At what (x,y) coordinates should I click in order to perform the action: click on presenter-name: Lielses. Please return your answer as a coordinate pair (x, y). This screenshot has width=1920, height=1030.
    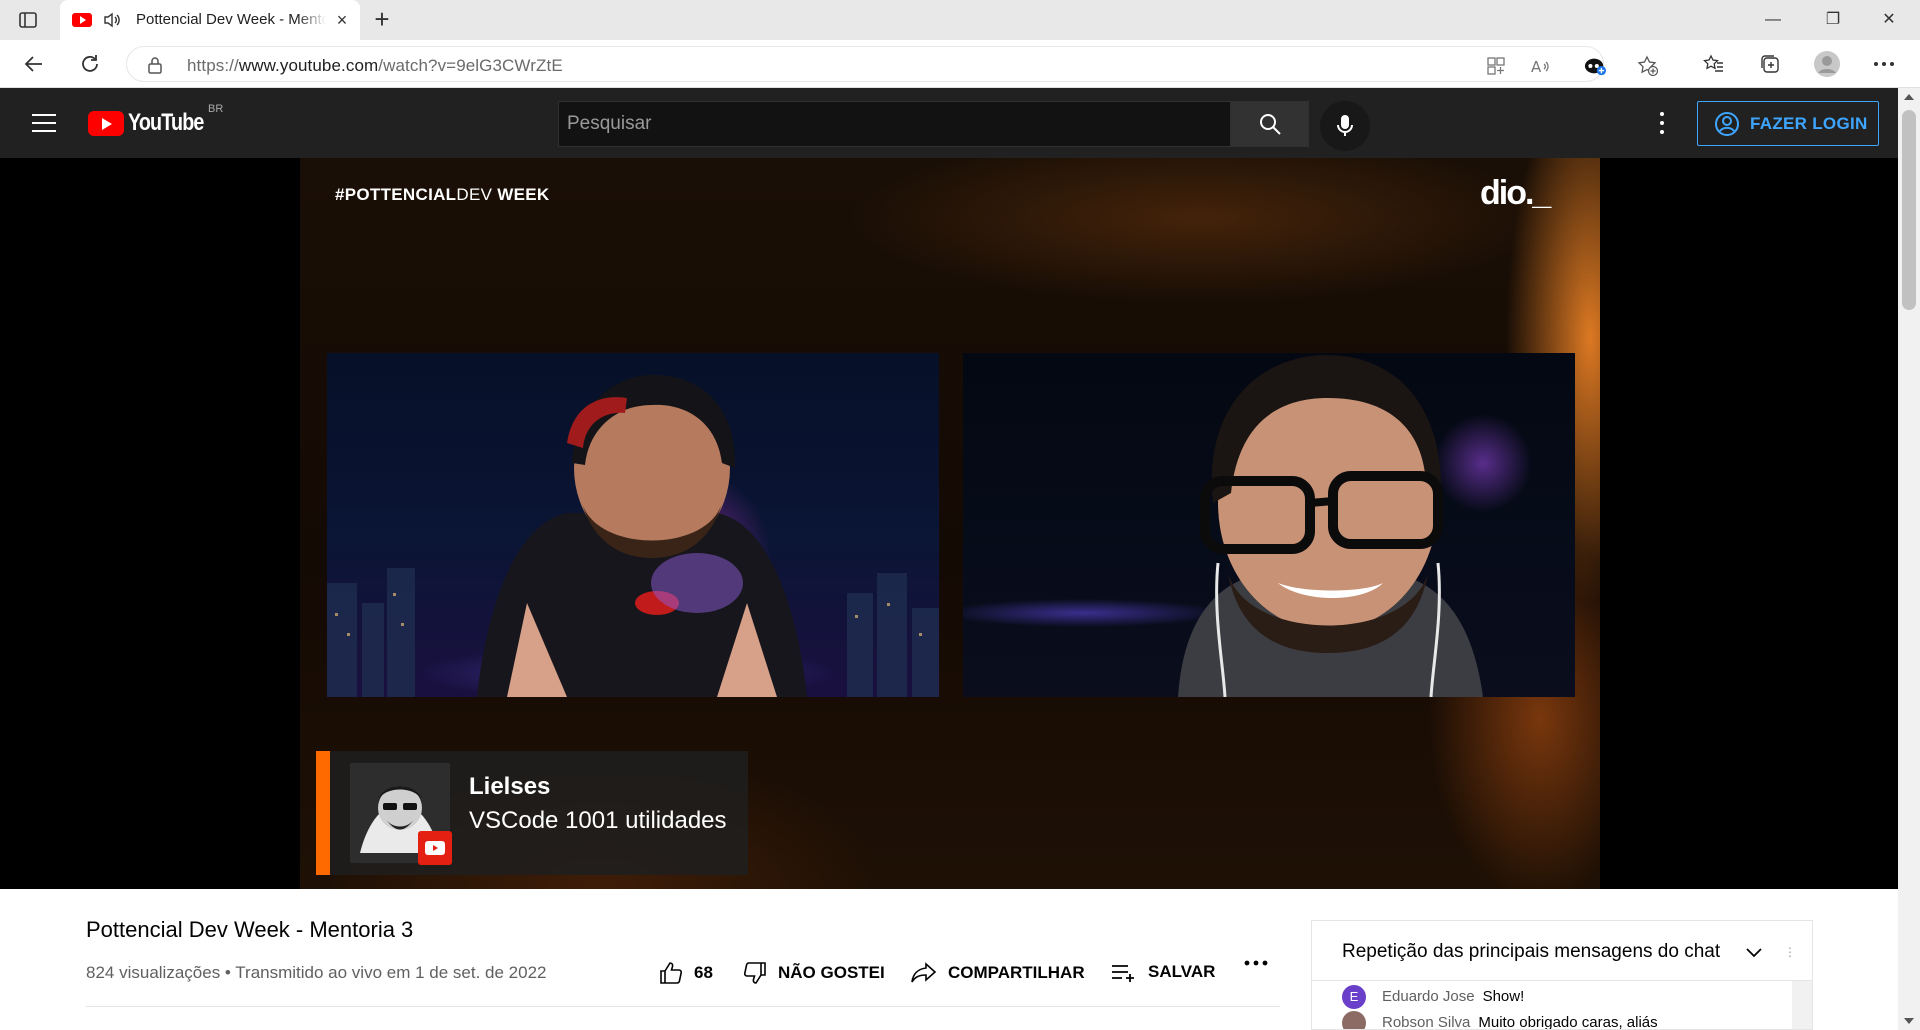
    Looking at the image, I should click on (510, 786).